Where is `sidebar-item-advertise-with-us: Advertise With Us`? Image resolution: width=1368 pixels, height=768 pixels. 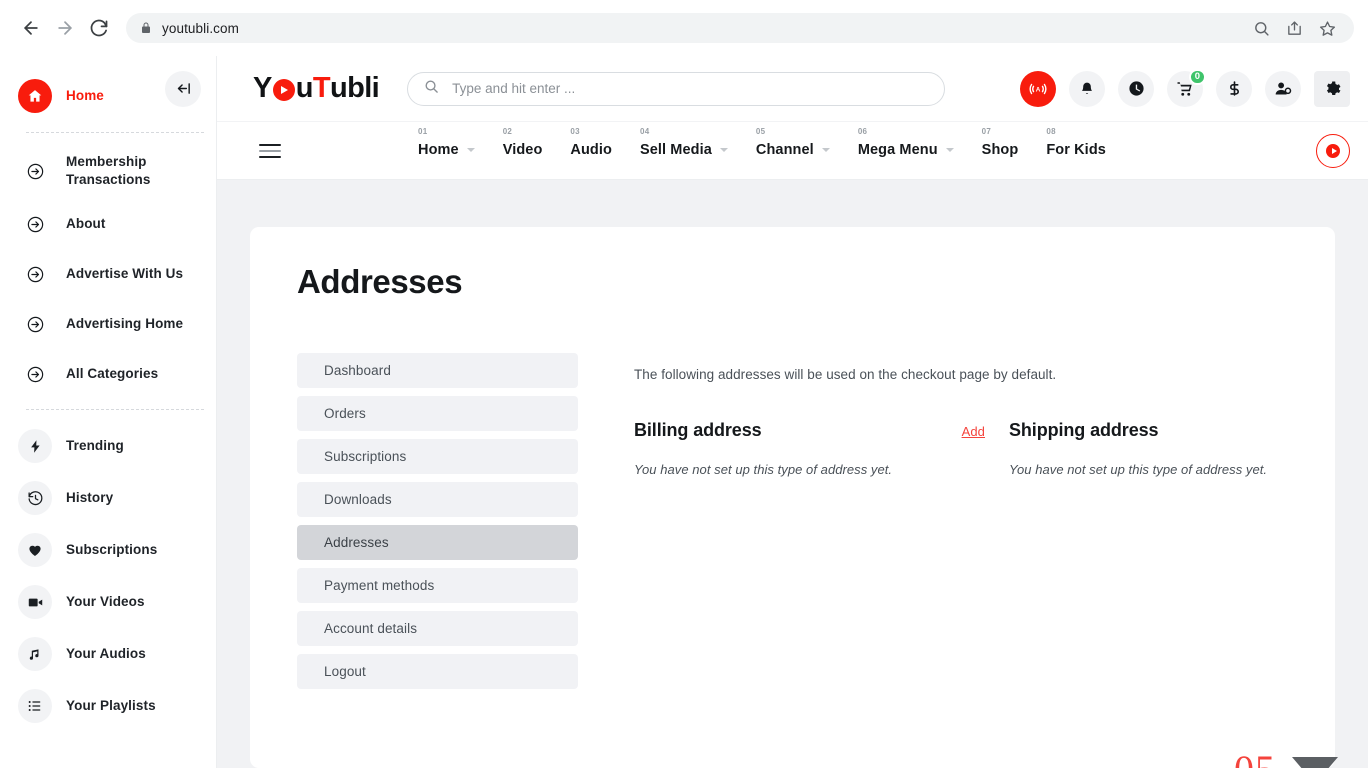
sidebar-item-advertise-with-us: Advertise With Us is located at coordinates (108, 274).